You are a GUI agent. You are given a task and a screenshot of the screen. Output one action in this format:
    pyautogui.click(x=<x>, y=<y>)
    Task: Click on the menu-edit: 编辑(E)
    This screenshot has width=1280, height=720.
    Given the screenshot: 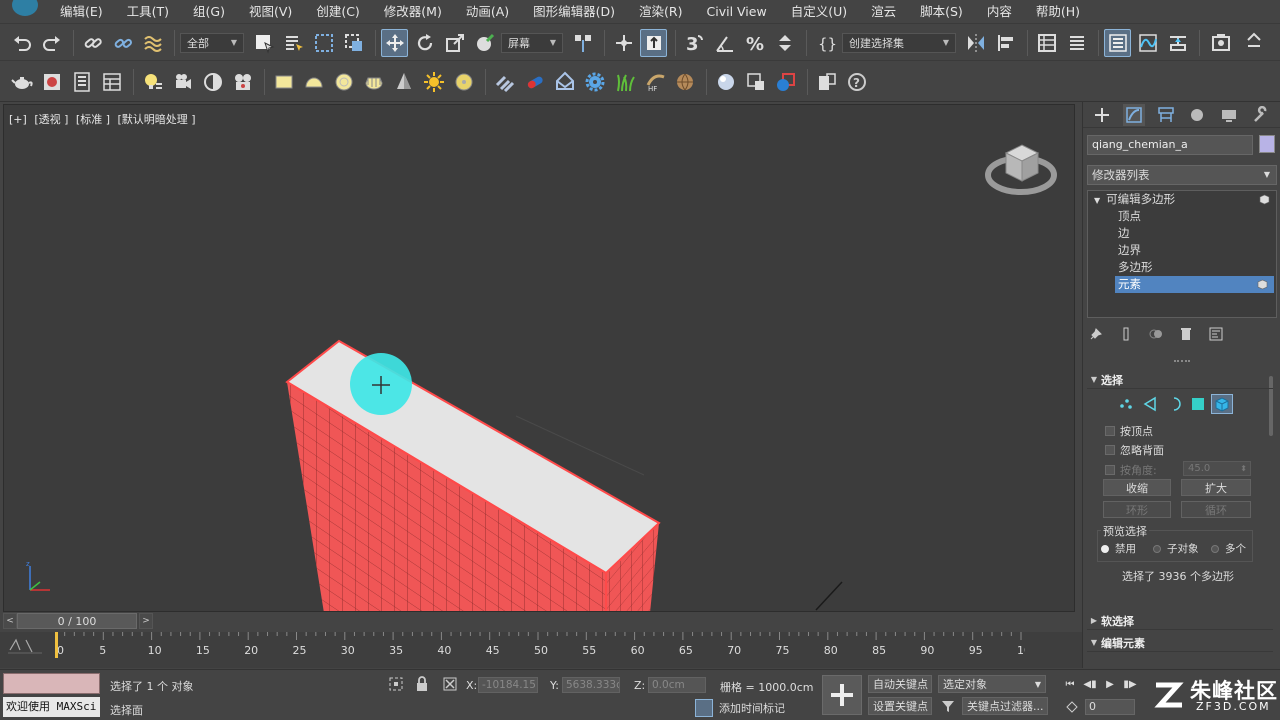 What is the action you would take?
    pyautogui.click(x=81, y=12)
    